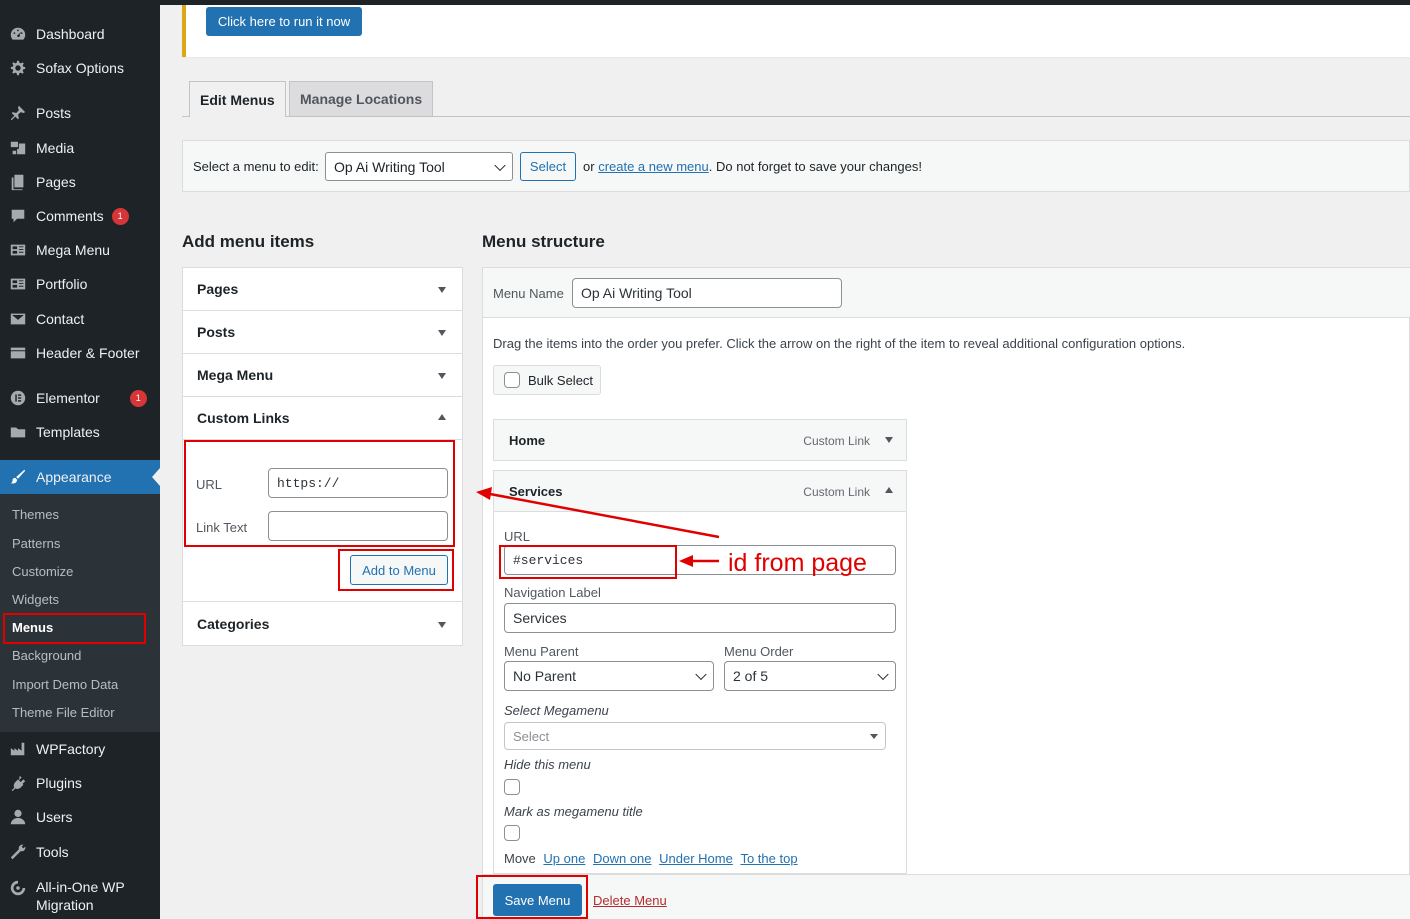 The height and width of the screenshot is (919, 1410). I want to click on menu-order-label: Menu Order, so click(759, 651).